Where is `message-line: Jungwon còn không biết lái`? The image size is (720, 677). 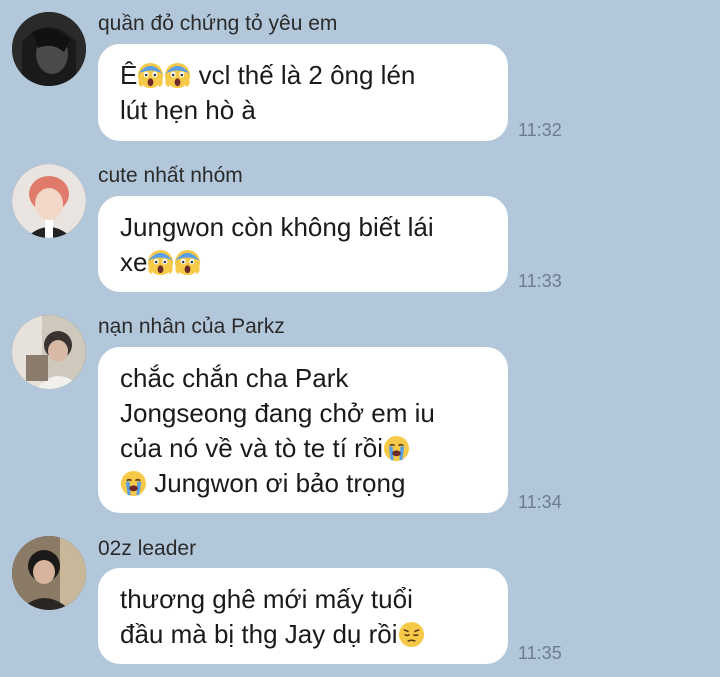
message-line: Jungwon còn không biết lái is located at coordinates (277, 227).